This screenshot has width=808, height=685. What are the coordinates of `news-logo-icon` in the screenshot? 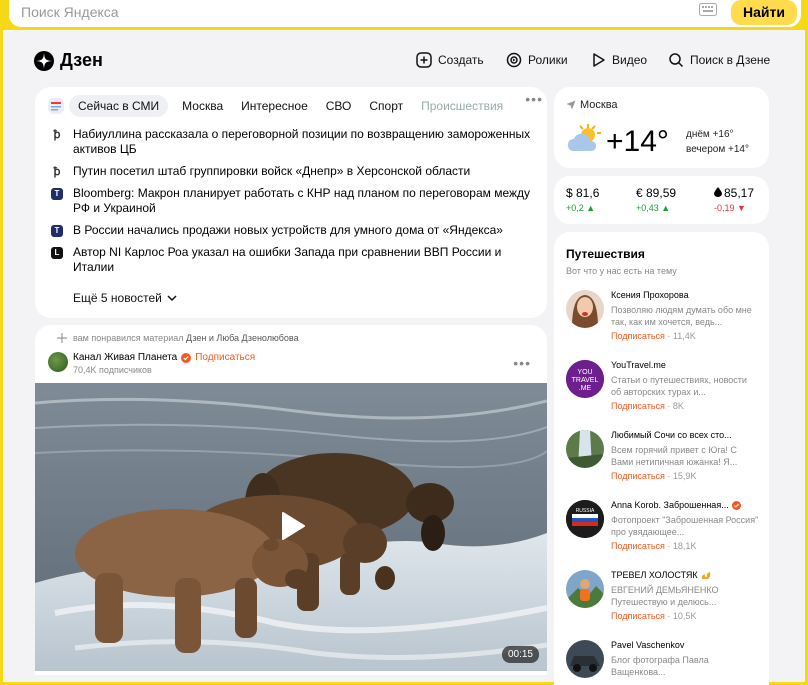 It's located at (56, 106).